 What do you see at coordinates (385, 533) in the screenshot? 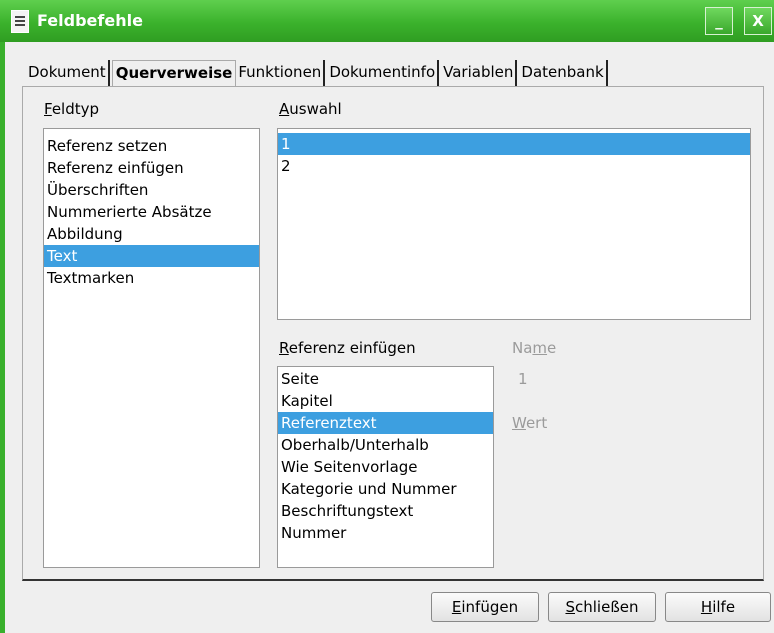
I see `list-item: Nummer` at bounding box center [385, 533].